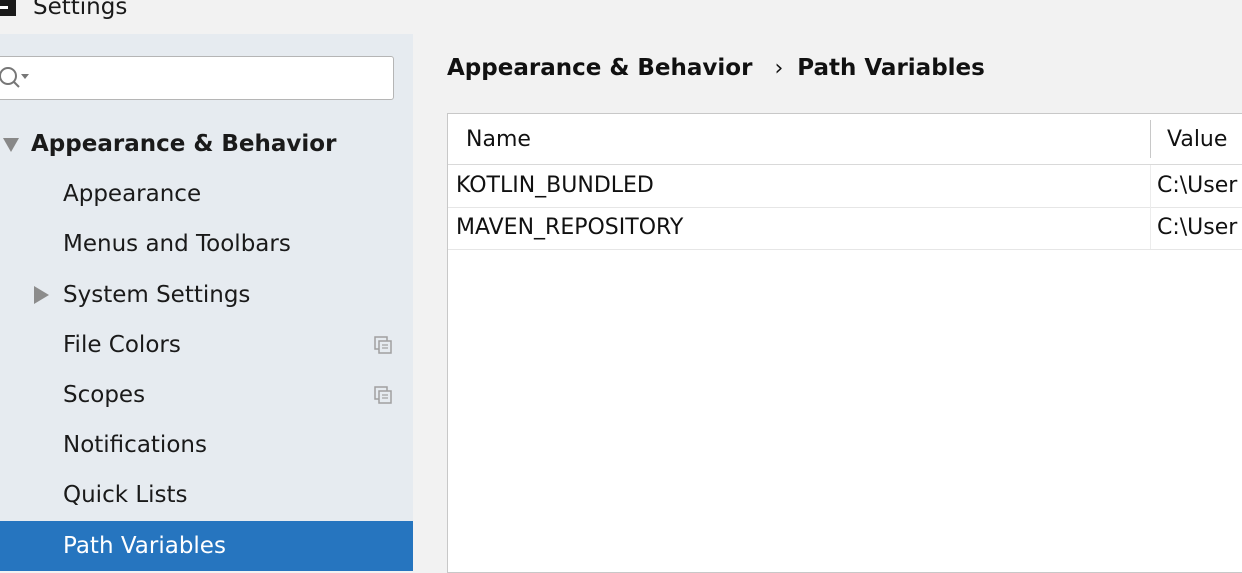  What do you see at coordinates (498, 139) in the screenshot?
I see `column-header-name: Name` at bounding box center [498, 139].